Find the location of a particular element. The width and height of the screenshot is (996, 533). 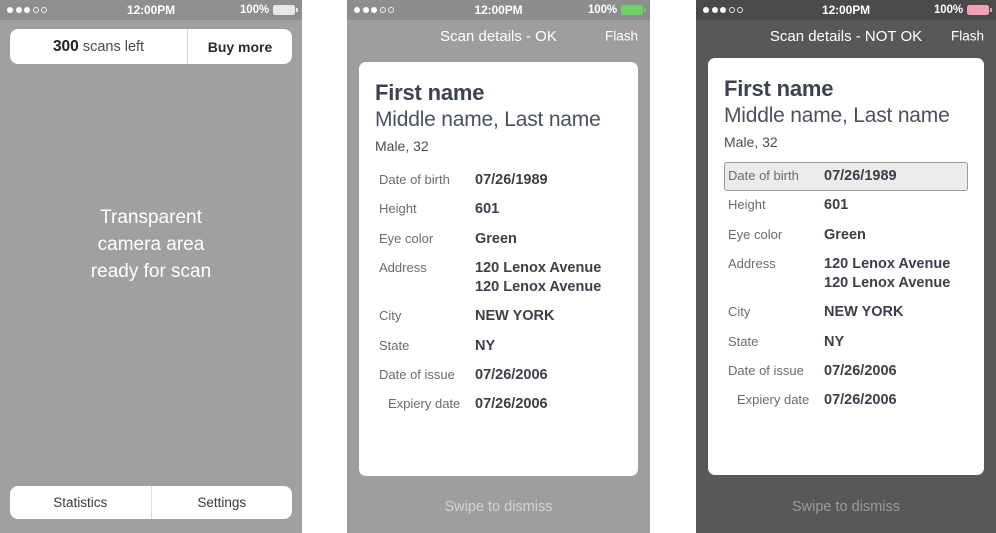

navigation-bar: Scan details - OK Flash is located at coordinates (498, 36).